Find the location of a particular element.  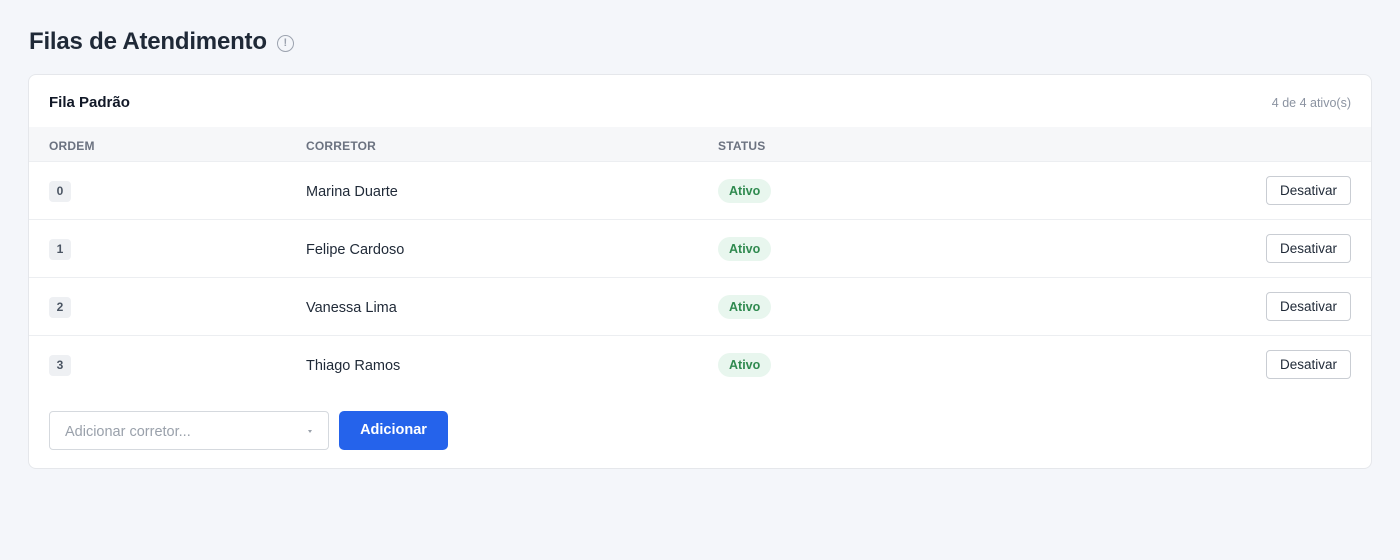

order-badge: 2 is located at coordinates (60, 307).